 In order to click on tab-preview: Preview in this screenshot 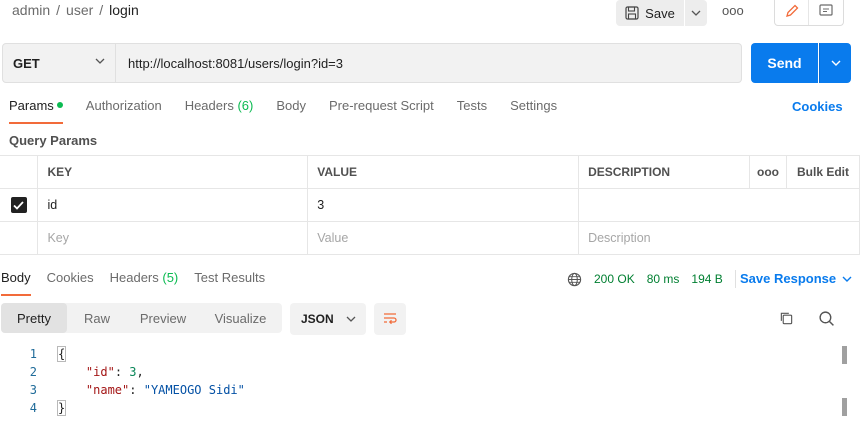, I will do `click(163, 318)`.